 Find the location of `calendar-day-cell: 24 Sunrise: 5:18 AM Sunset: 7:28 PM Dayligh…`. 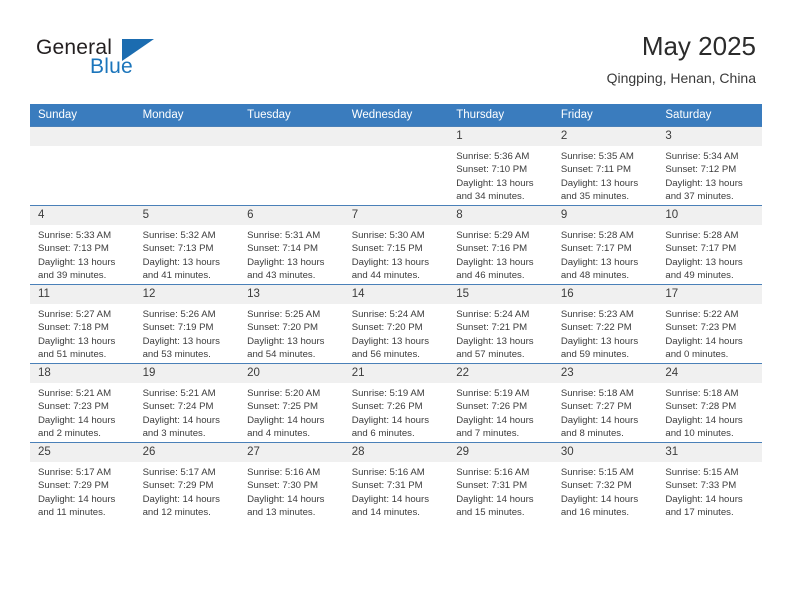

calendar-day-cell: 24 Sunrise: 5:18 AM Sunset: 7:28 PM Dayligh… is located at coordinates (709, 403).